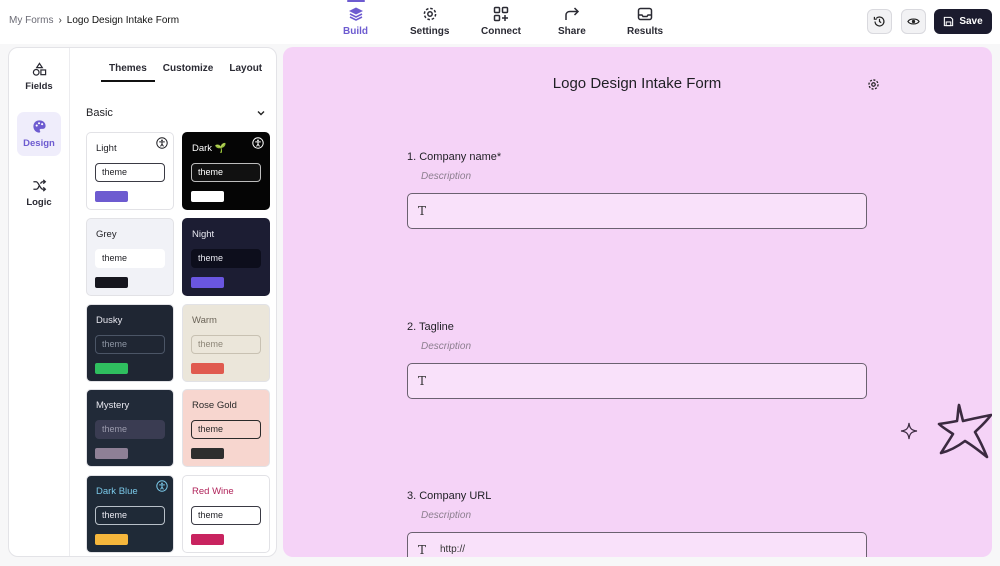 This screenshot has width=1000, height=566. Describe the element at coordinates (637, 190) in the screenshot. I see `question-company-name: 1. Company name* Description T` at that location.